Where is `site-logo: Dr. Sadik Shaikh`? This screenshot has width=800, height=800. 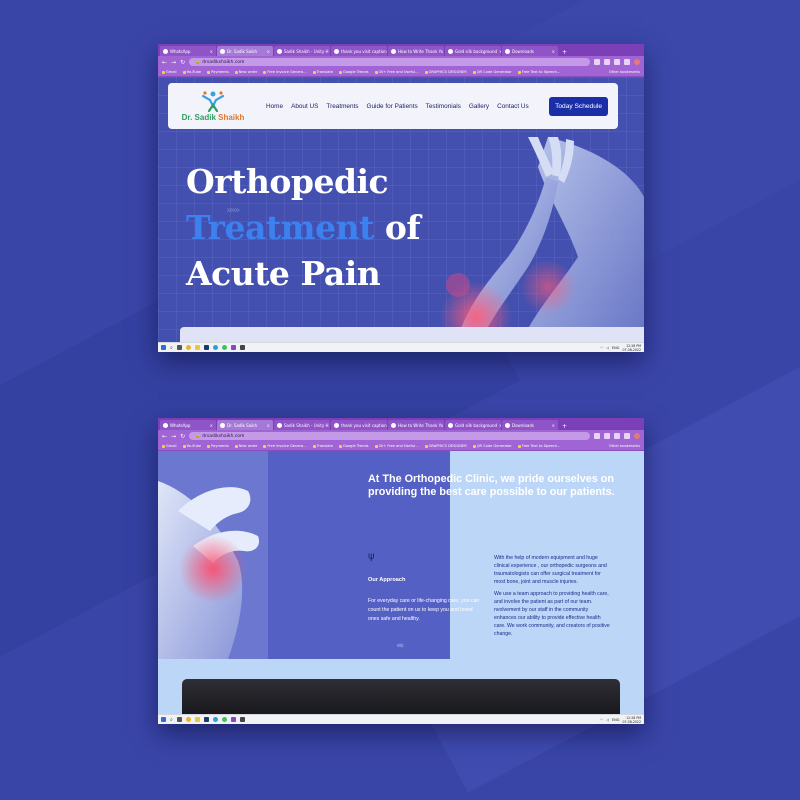 site-logo: Dr. Sadik Shaikh is located at coordinates (213, 106).